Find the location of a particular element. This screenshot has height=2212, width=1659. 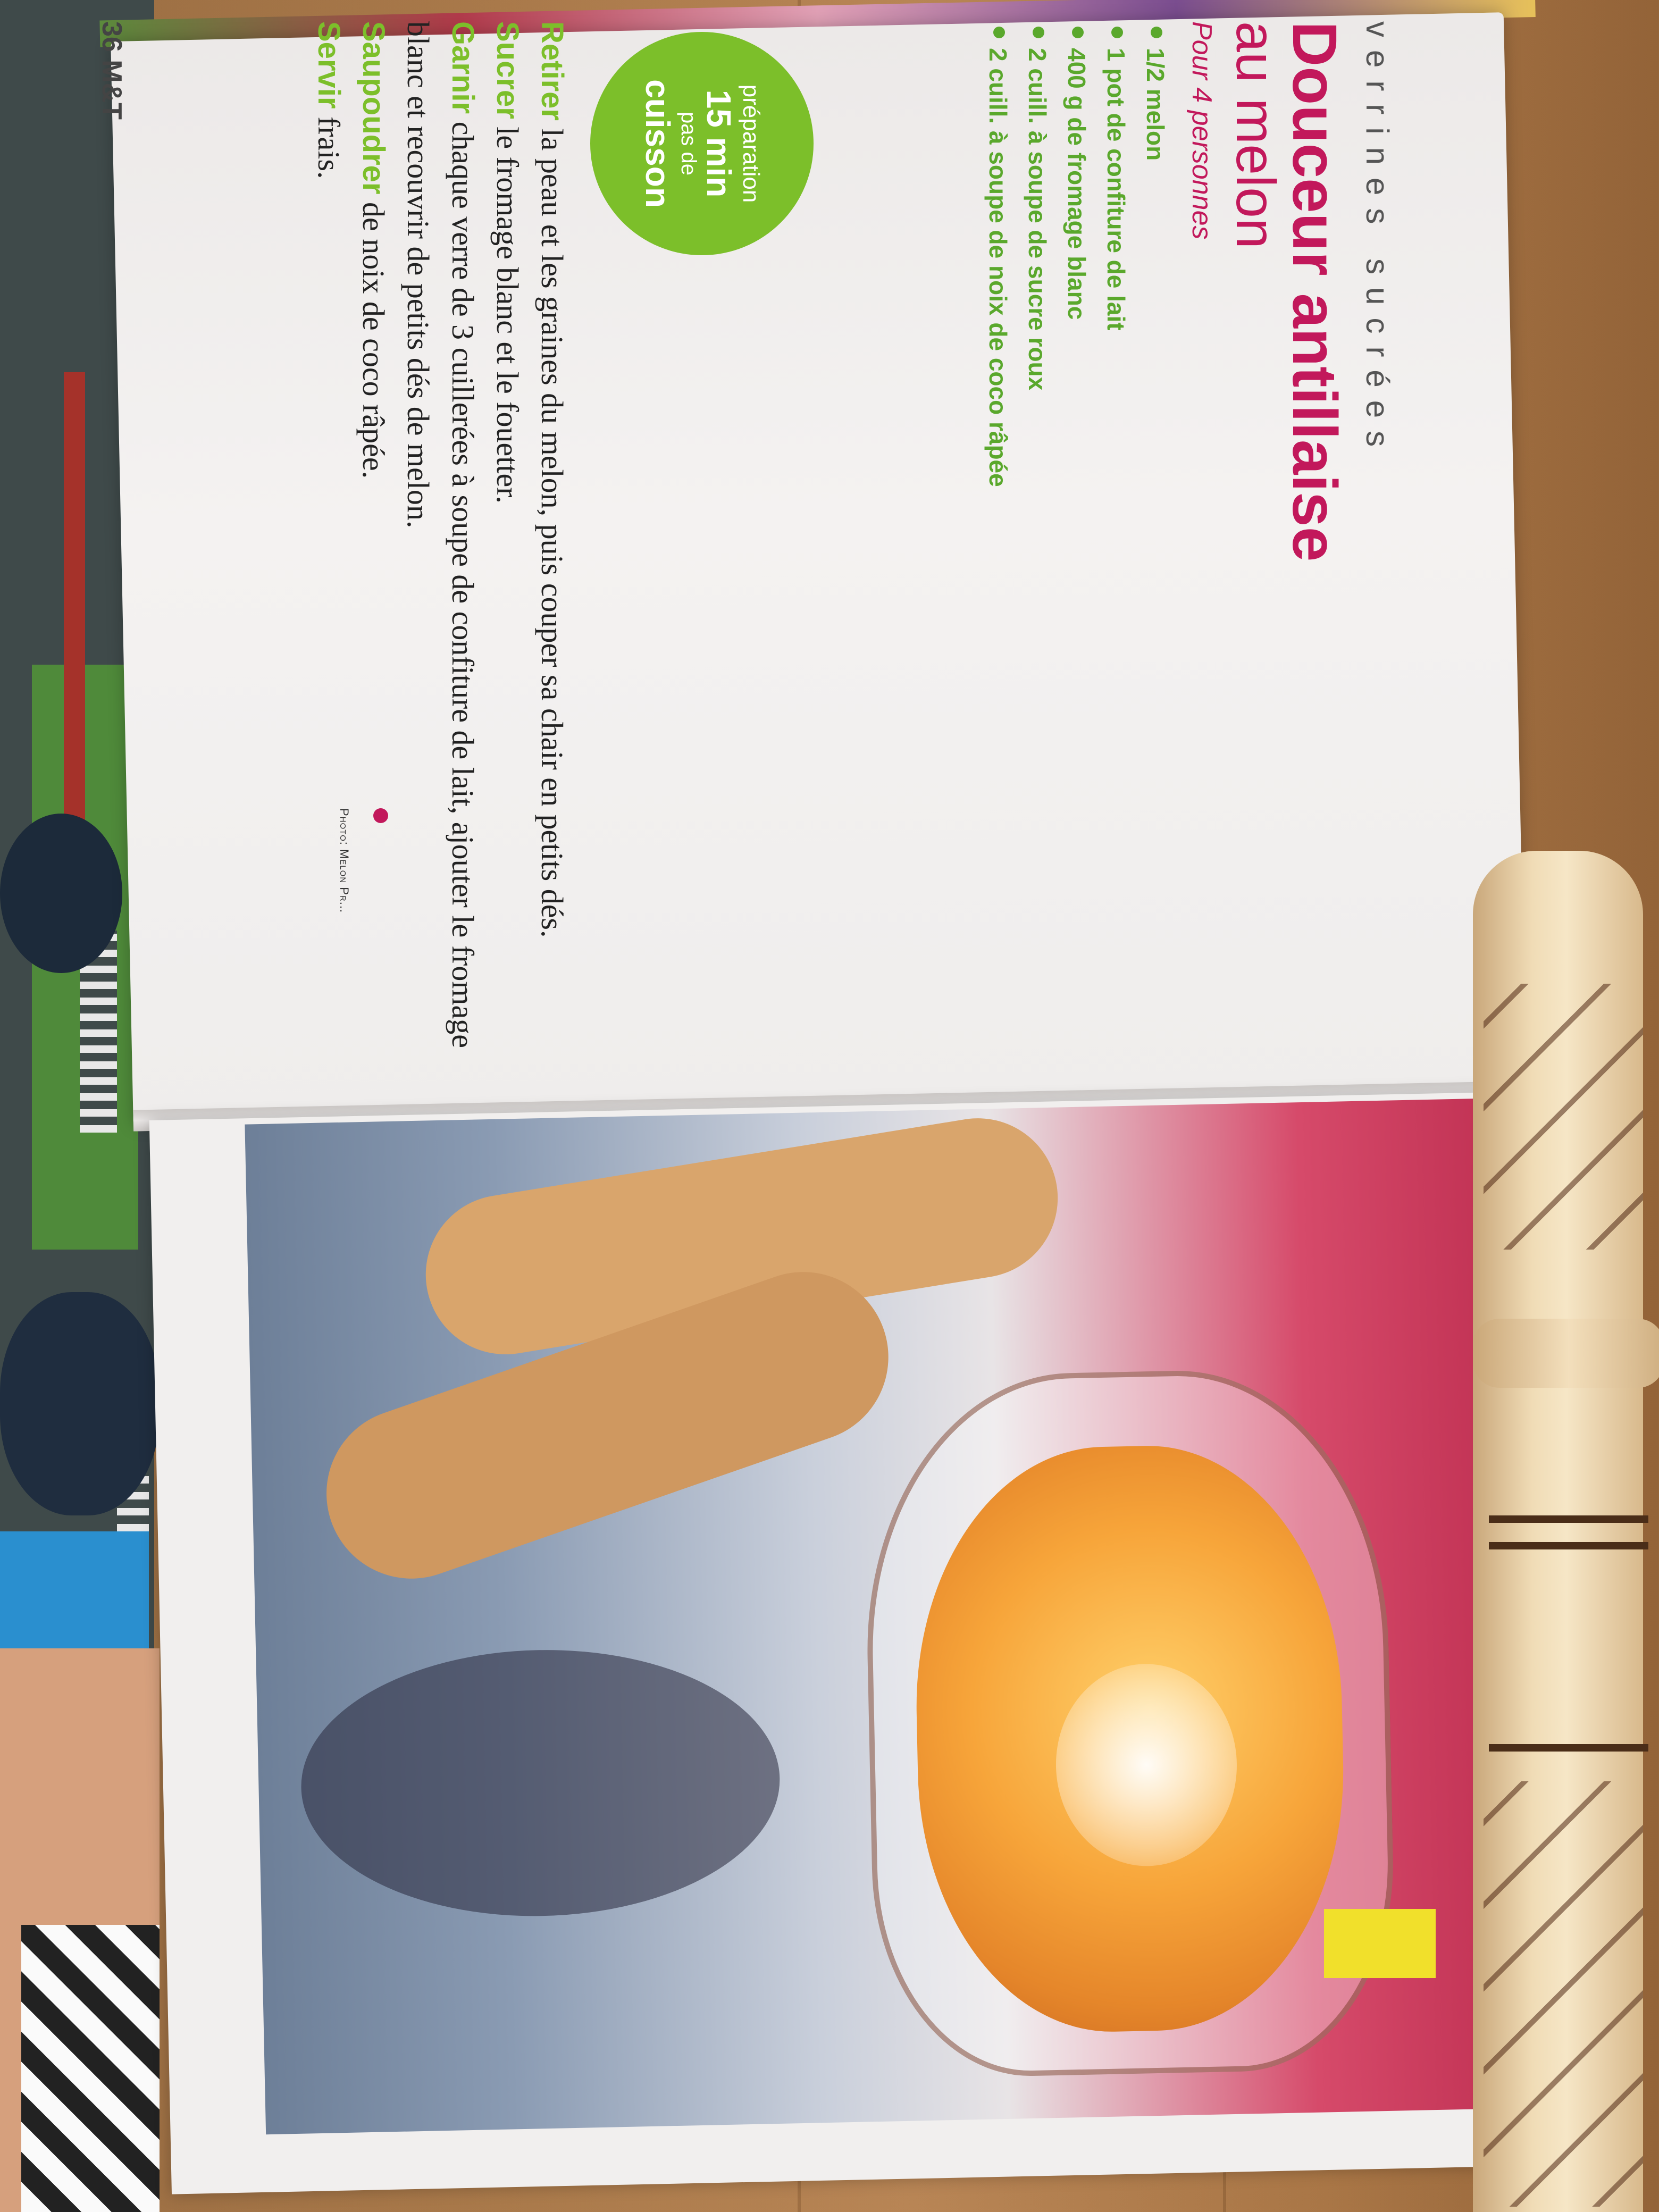

step: Saupoudrer de noix de coco râpée. is located at coordinates (373, 250).